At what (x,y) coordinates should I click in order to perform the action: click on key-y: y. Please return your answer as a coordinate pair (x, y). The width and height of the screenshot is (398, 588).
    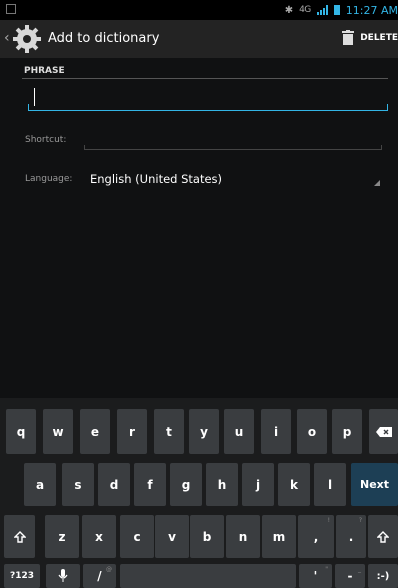
    Looking at the image, I should click on (204, 431).